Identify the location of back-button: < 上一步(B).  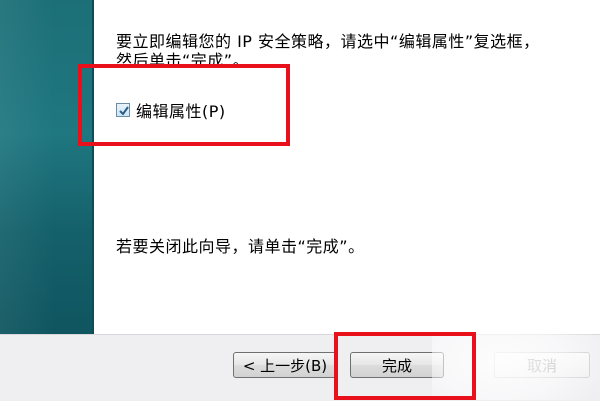
(285, 365).